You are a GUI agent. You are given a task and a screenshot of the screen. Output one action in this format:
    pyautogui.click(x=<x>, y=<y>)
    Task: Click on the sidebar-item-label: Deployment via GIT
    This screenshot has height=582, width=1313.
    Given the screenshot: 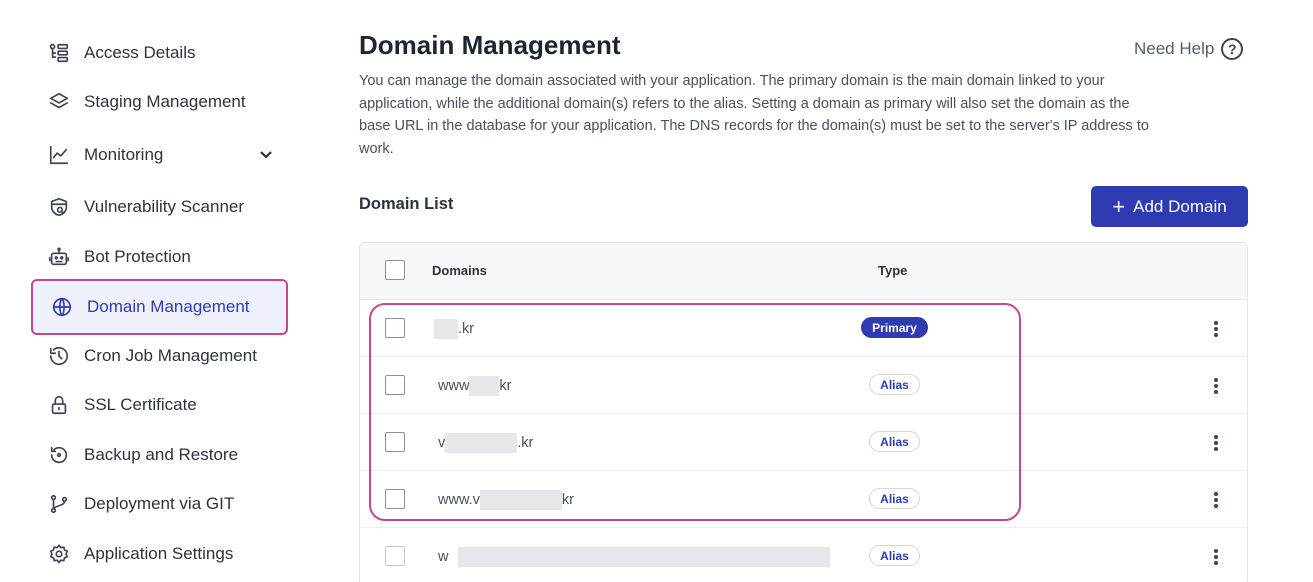 What is the action you would take?
    pyautogui.click(x=159, y=503)
    